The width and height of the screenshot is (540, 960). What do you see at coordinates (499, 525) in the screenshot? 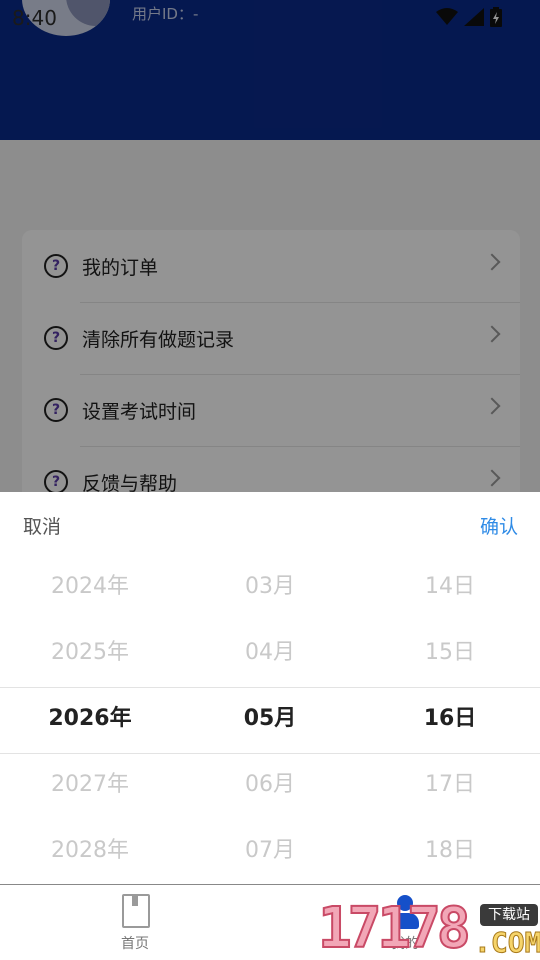
I see `confirm-button: 确认` at bounding box center [499, 525].